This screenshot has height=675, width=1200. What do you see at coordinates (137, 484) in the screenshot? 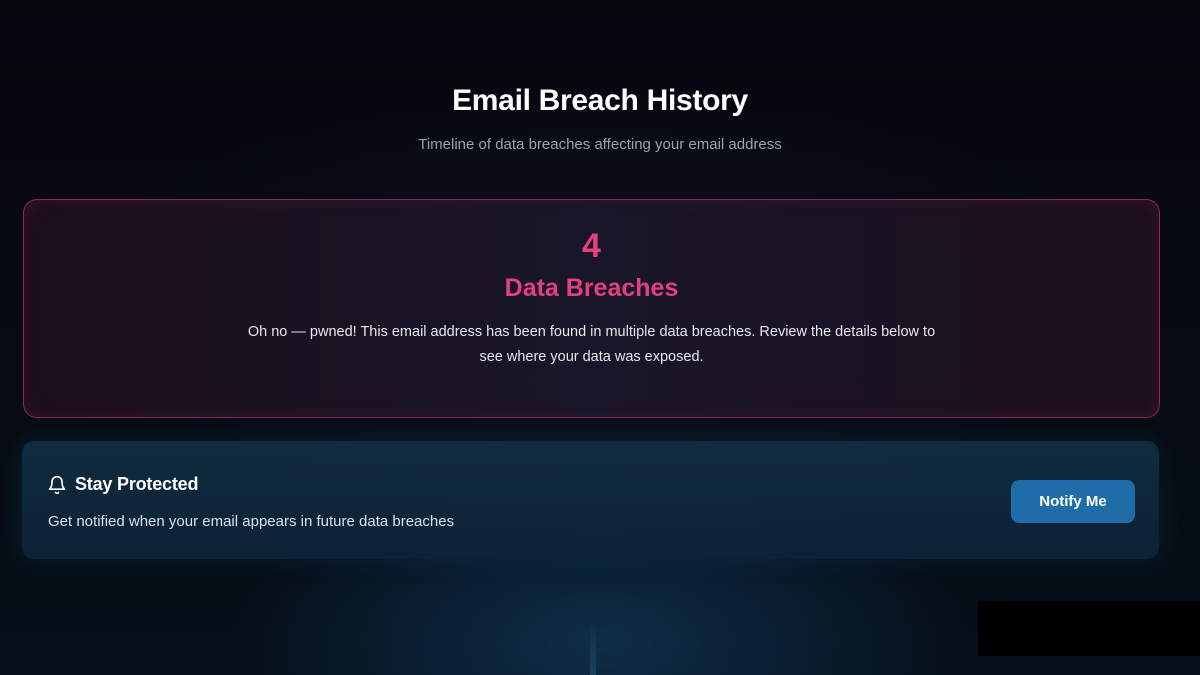
I see `notify-title: Stay Protected` at bounding box center [137, 484].